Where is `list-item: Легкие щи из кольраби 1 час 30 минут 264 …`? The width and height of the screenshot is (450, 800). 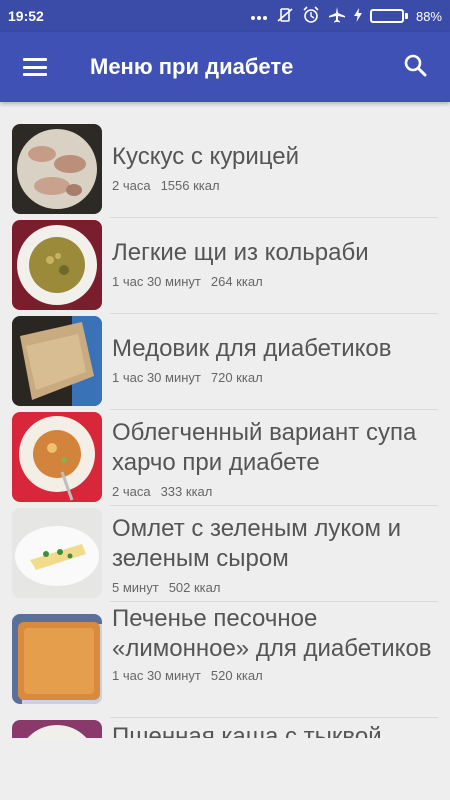
list-item: Легкие щи из кольраби 1 час 30 минут 264 … is located at coordinates (225, 266).